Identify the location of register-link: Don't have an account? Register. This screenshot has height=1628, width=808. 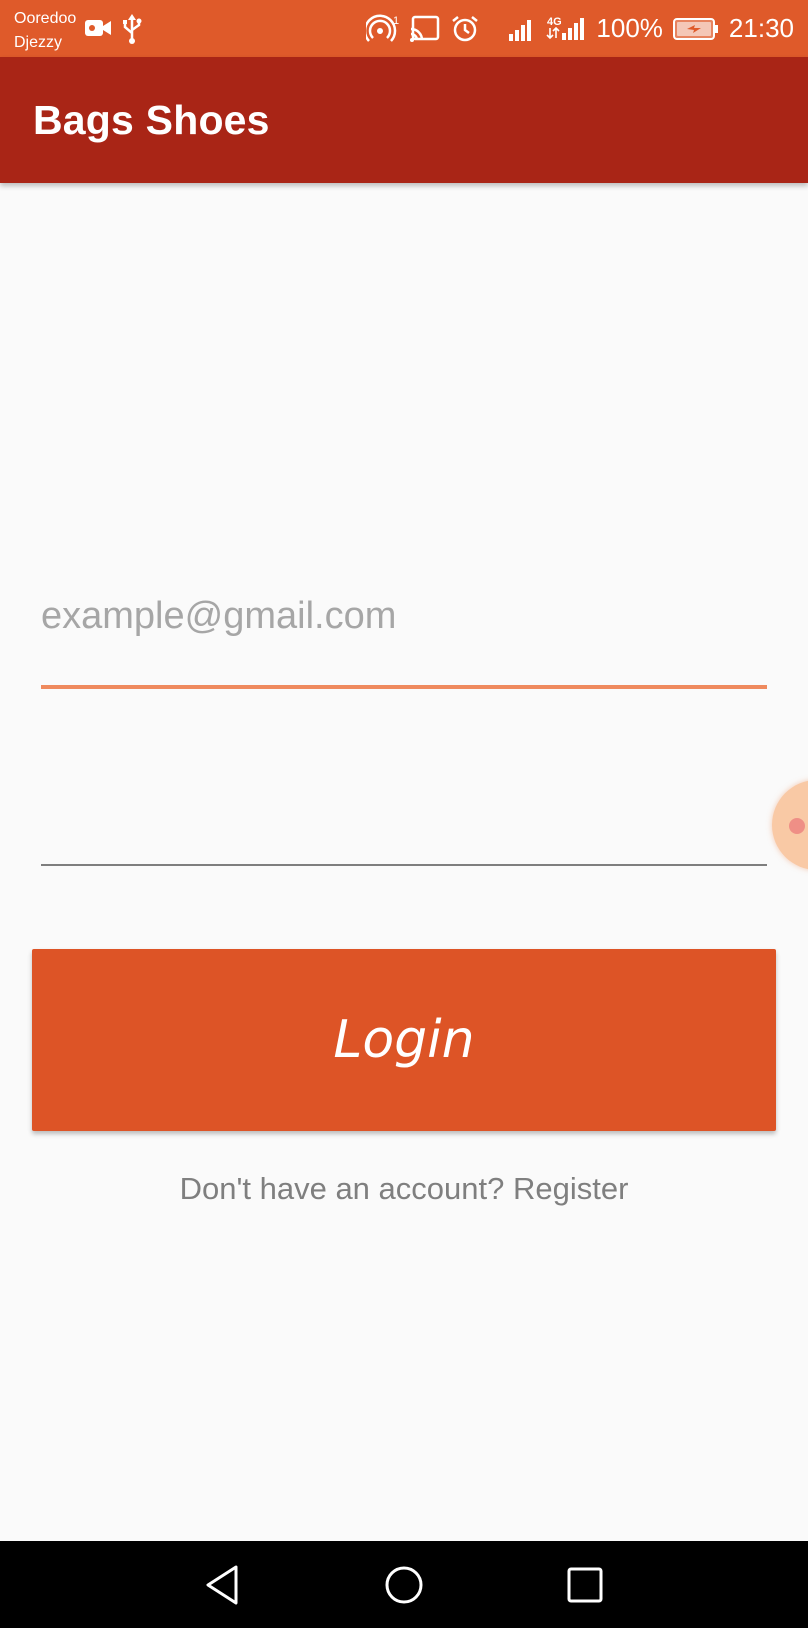
(404, 1189).